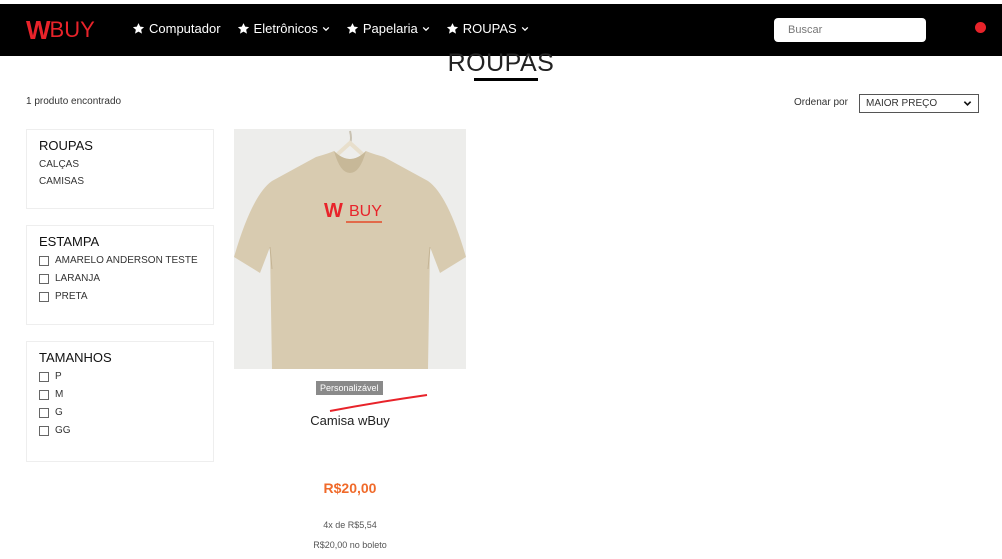 Image resolution: width=1002 pixels, height=559 pixels. What do you see at coordinates (78, 278) in the screenshot?
I see `filter-option-label: LARANJA` at bounding box center [78, 278].